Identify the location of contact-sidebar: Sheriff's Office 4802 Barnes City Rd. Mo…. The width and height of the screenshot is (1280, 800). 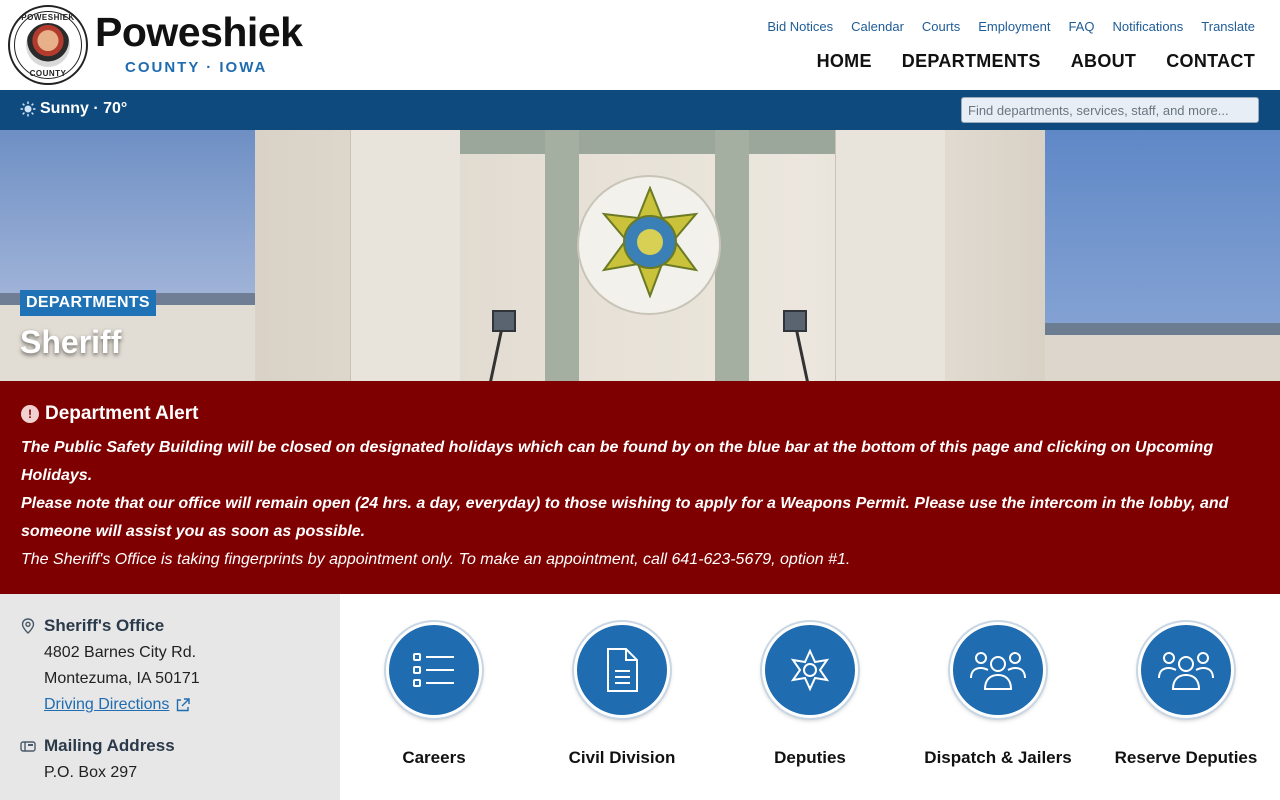
(170, 697).